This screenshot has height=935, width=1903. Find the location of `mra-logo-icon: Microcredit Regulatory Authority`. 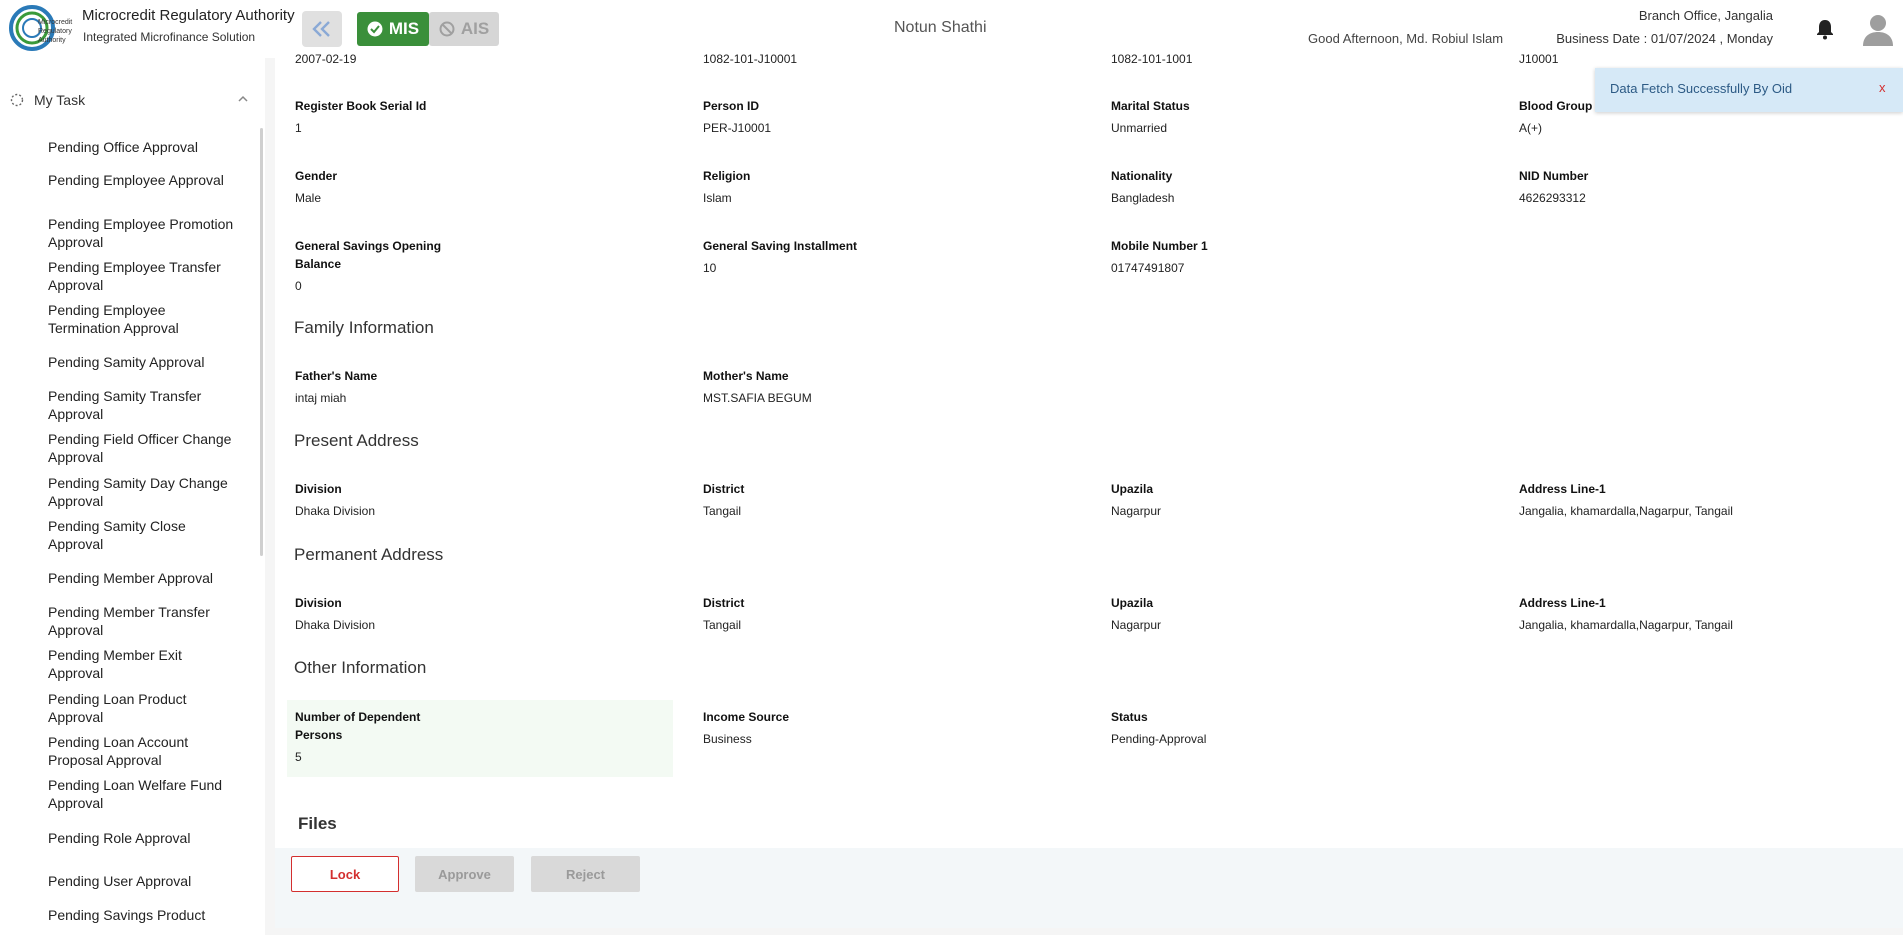

mra-logo-icon: Microcredit Regulatory Authority is located at coordinates (40, 28).